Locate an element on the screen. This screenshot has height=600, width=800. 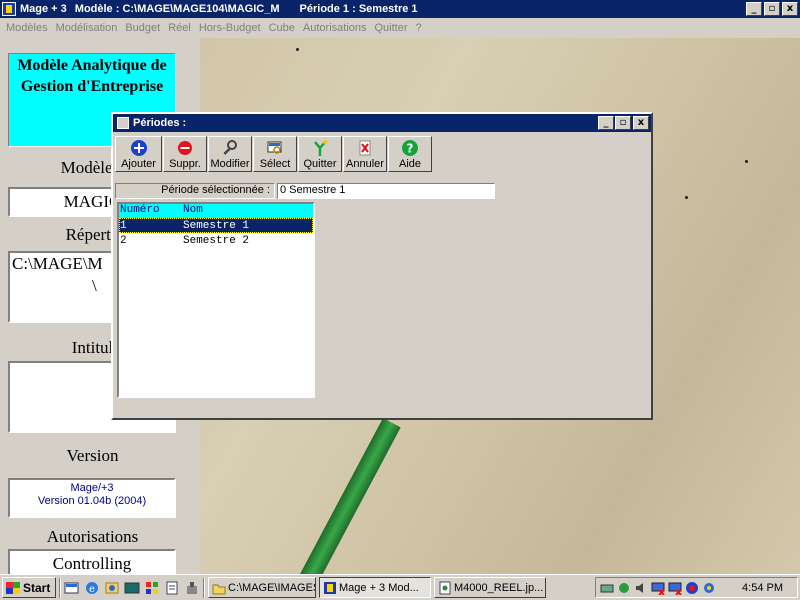
terminal-icon is located at coordinates (132, 588).